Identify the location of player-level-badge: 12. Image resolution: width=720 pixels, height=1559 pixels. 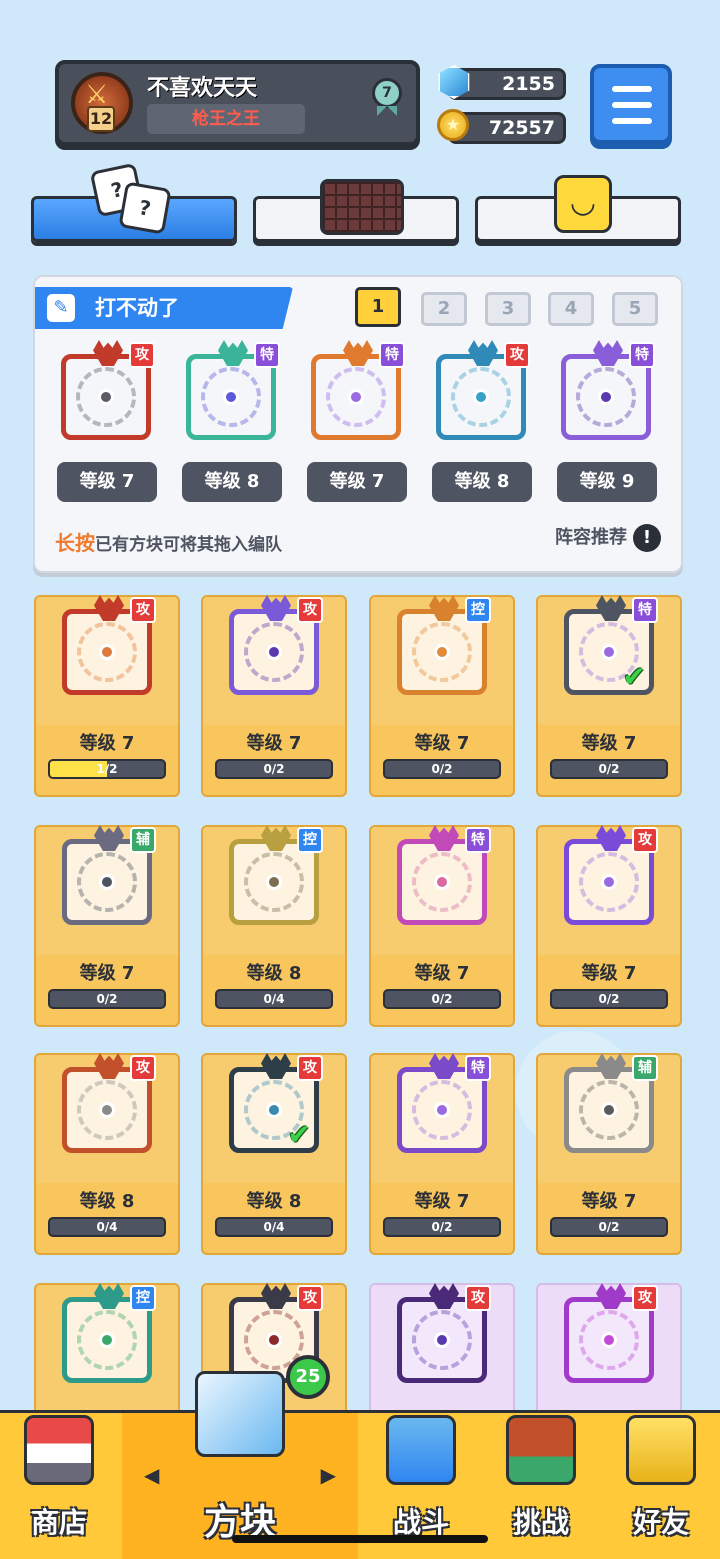
(101, 119).